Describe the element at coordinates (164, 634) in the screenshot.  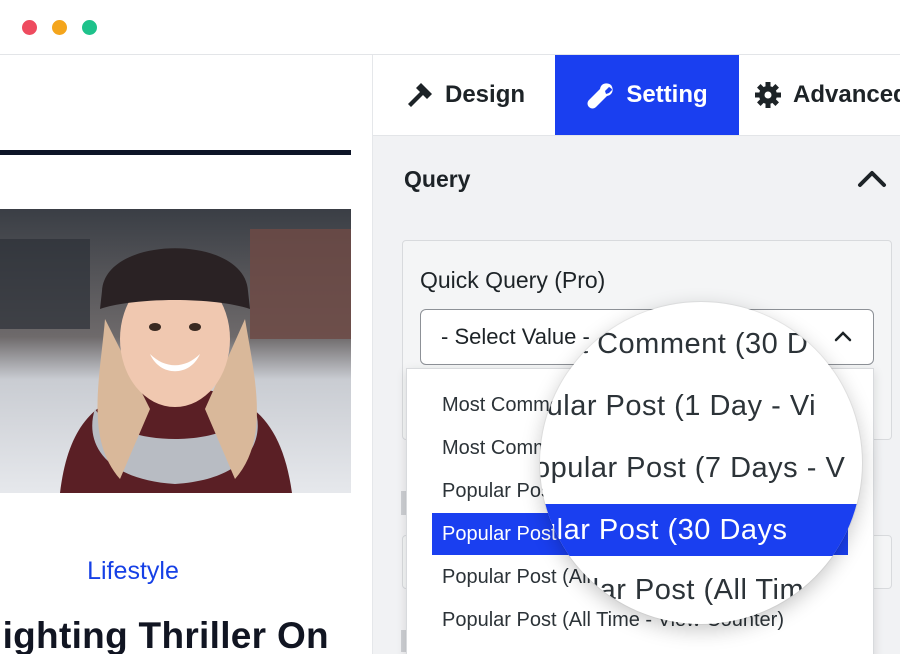
I see `post-headline: lighting Thriller On` at that location.